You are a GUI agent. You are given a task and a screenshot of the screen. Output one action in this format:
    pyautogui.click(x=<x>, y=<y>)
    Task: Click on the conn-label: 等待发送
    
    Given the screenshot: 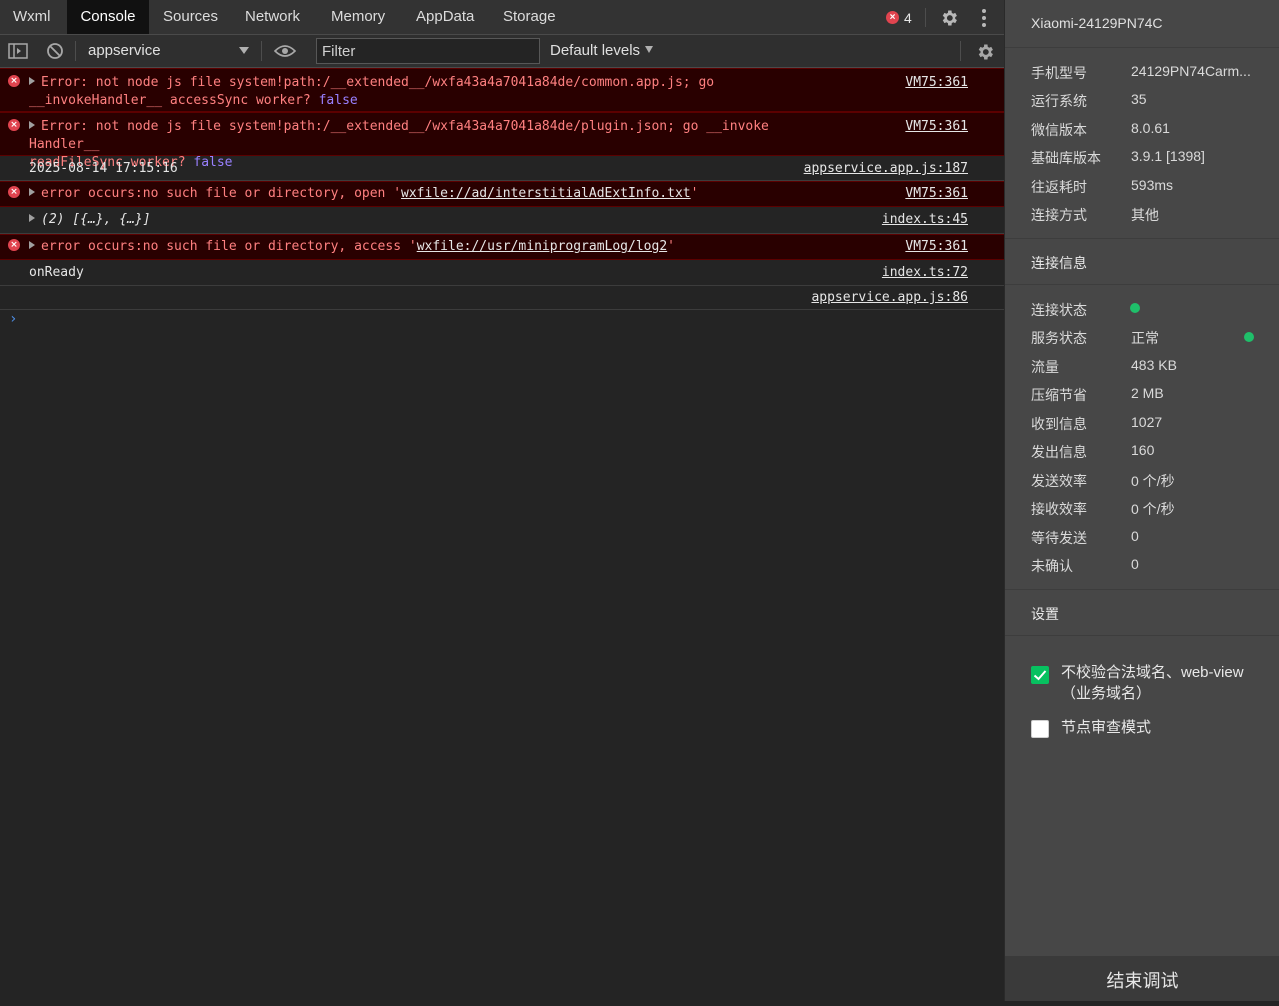 What is the action you would take?
    pyautogui.click(x=1059, y=538)
    